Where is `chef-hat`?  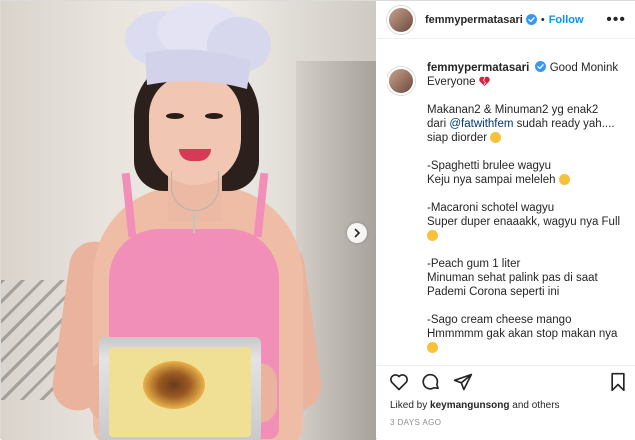
chef-hat is located at coordinates (198, 46).